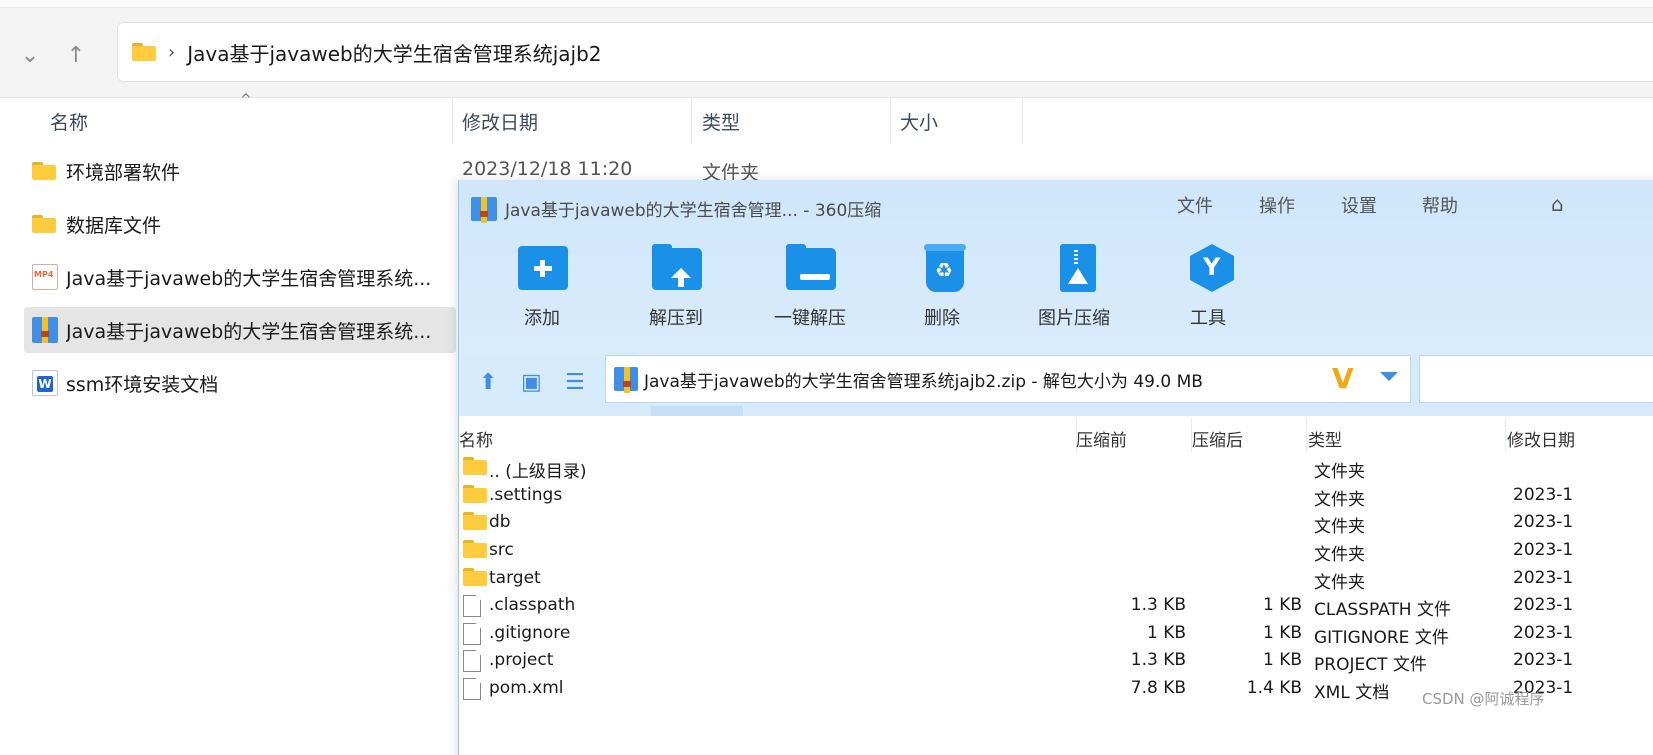 Image resolution: width=1653 pixels, height=755 pixels. What do you see at coordinates (1483, 699) in the screenshot?
I see `watermark: CSDN @阿诚程序` at bounding box center [1483, 699].